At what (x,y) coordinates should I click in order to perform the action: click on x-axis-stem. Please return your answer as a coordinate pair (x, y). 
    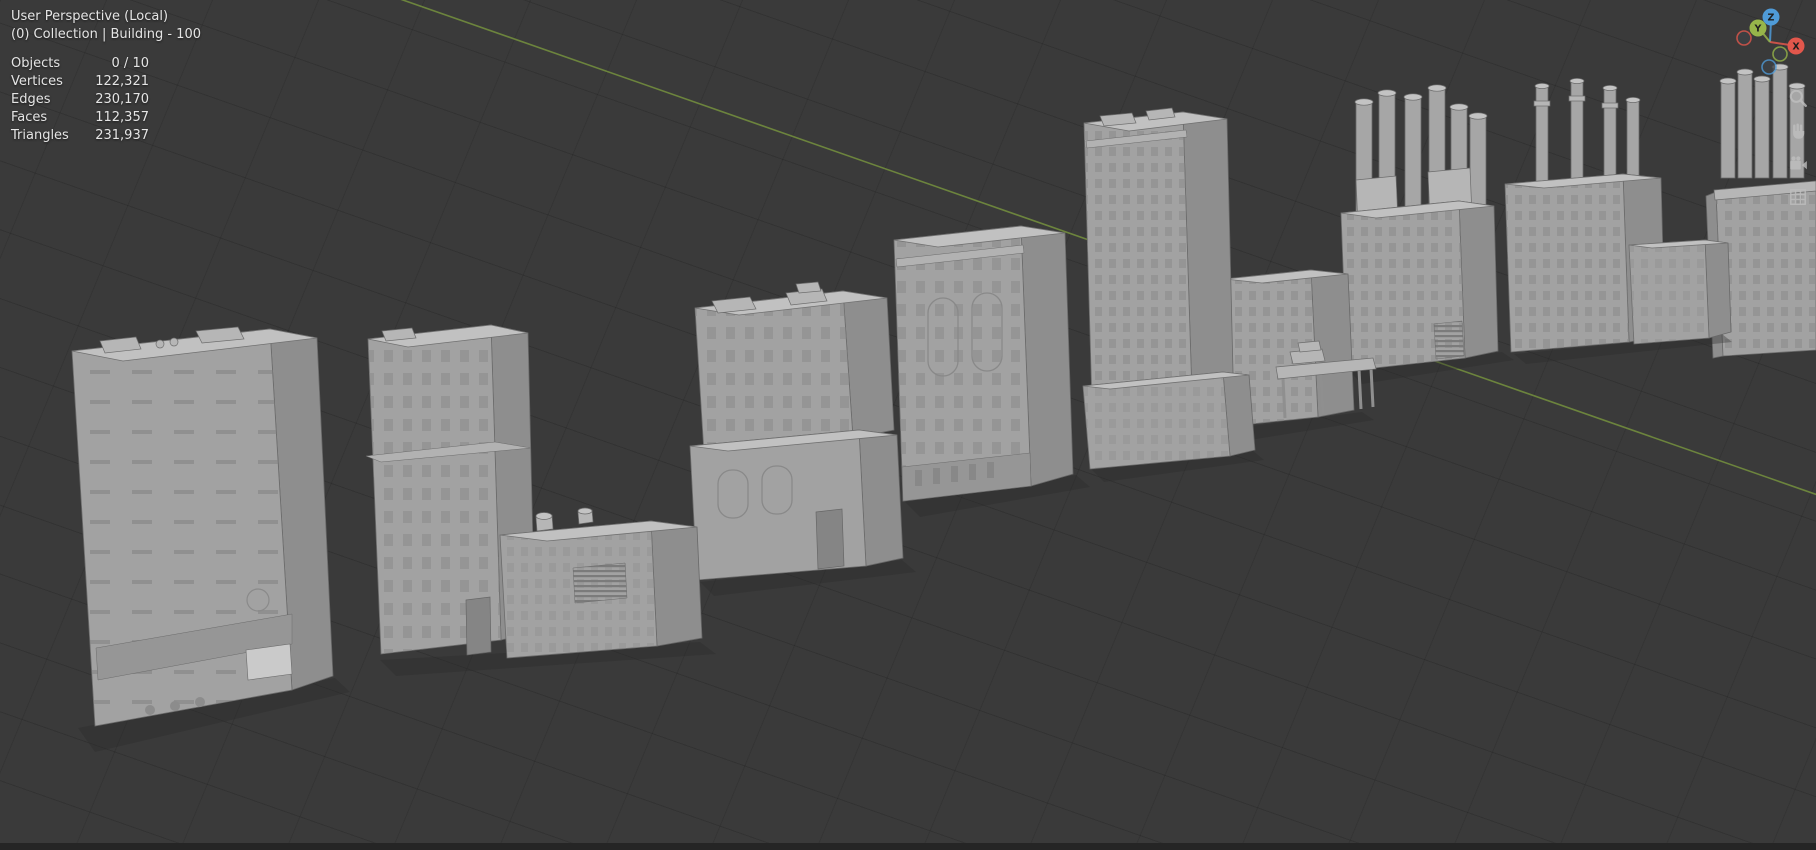
    Looking at the image, I should click on (1780, 43).